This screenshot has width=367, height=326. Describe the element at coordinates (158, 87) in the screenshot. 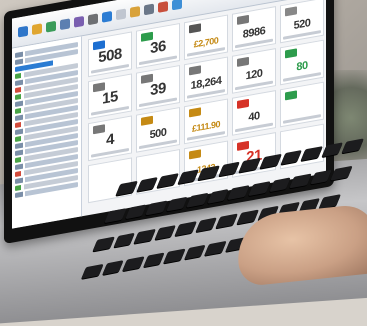

I see `tile: 39` at that location.